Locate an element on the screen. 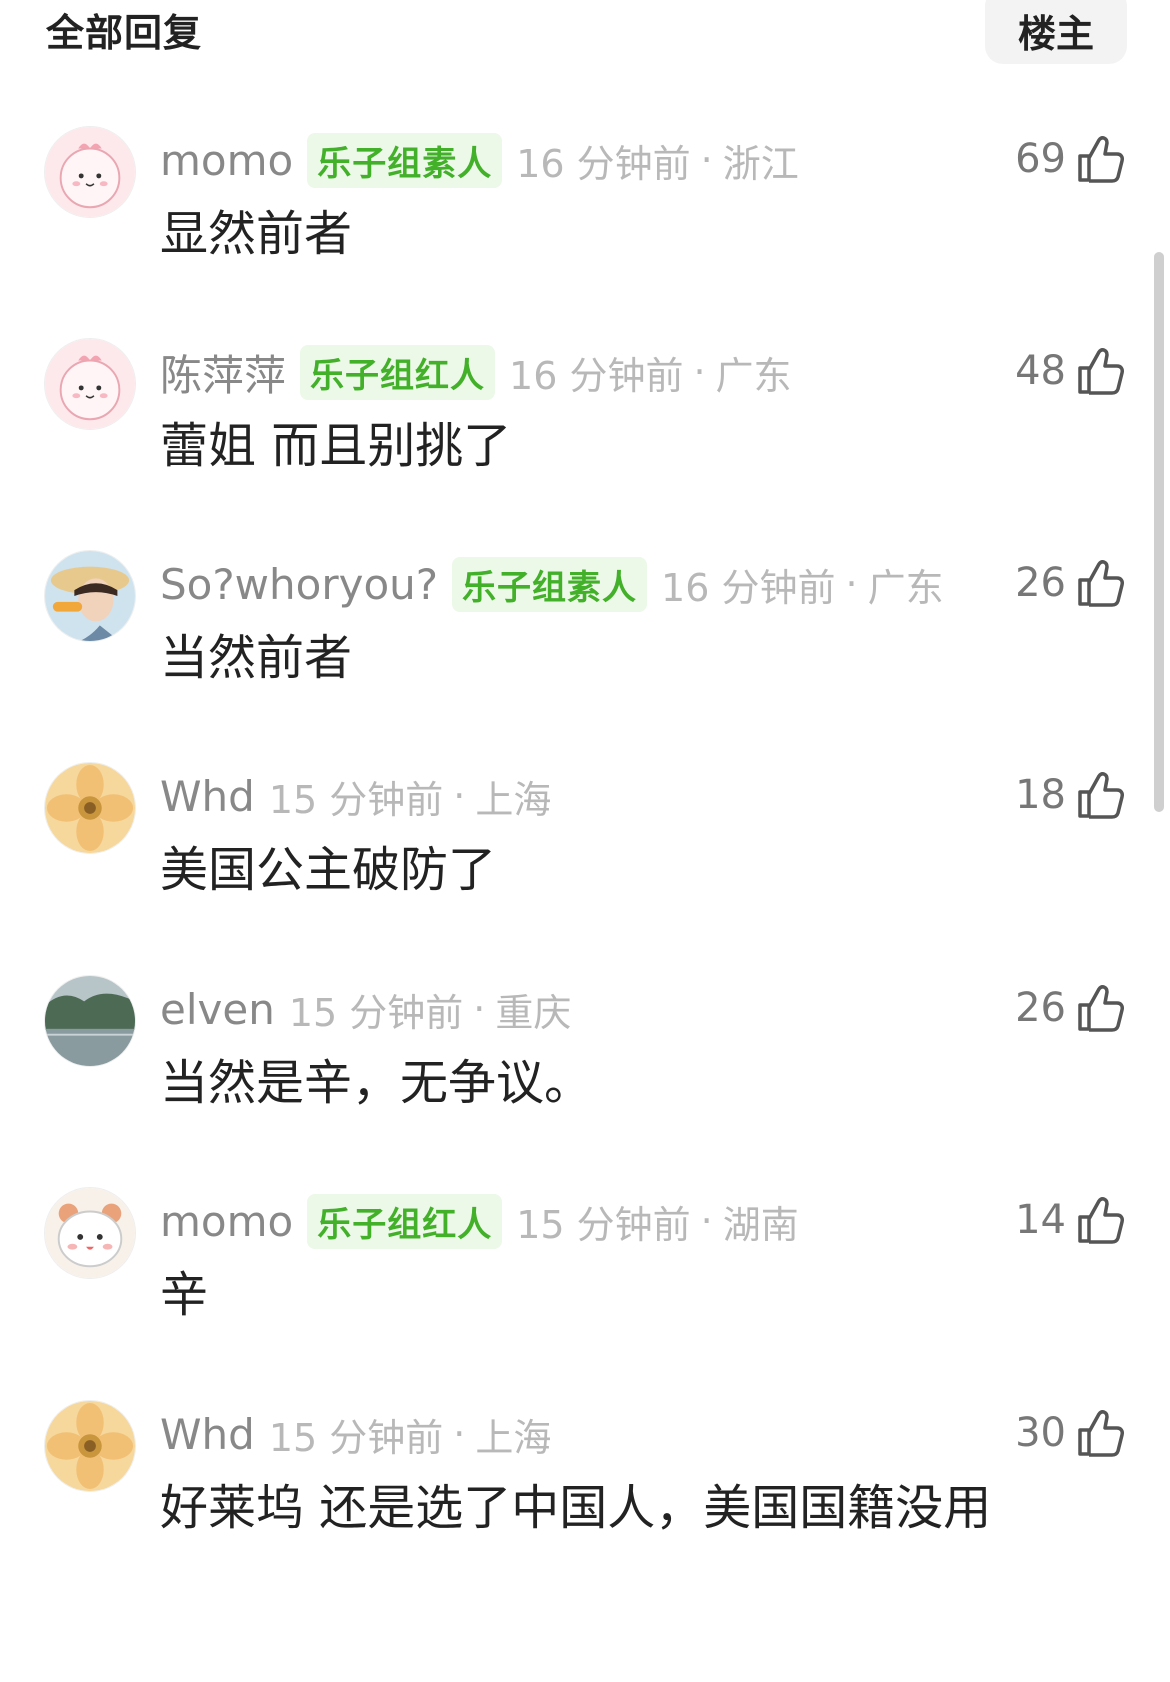 Image resolution: width=1170 pixels, height=1682 pixels. comment-text: 辛 is located at coordinates (184, 1295).